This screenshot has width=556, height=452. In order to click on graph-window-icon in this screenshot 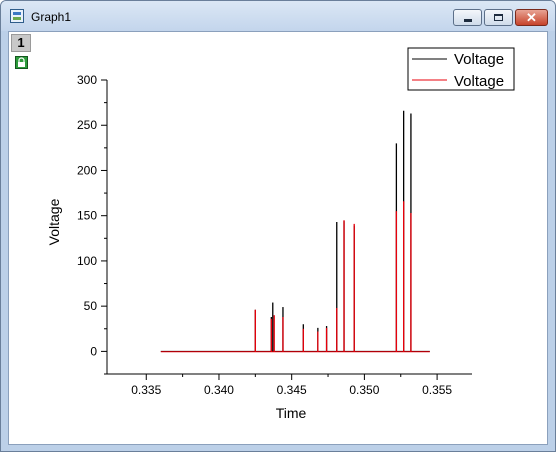, I will do `click(17, 16)`.